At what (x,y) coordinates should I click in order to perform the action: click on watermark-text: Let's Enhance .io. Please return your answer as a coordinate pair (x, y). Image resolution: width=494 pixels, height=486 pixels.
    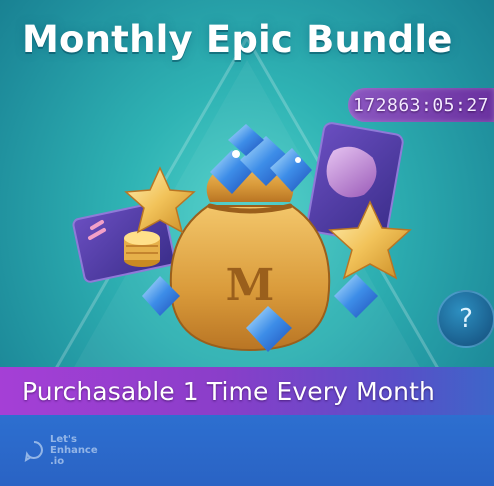
    Looking at the image, I should click on (74, 450).